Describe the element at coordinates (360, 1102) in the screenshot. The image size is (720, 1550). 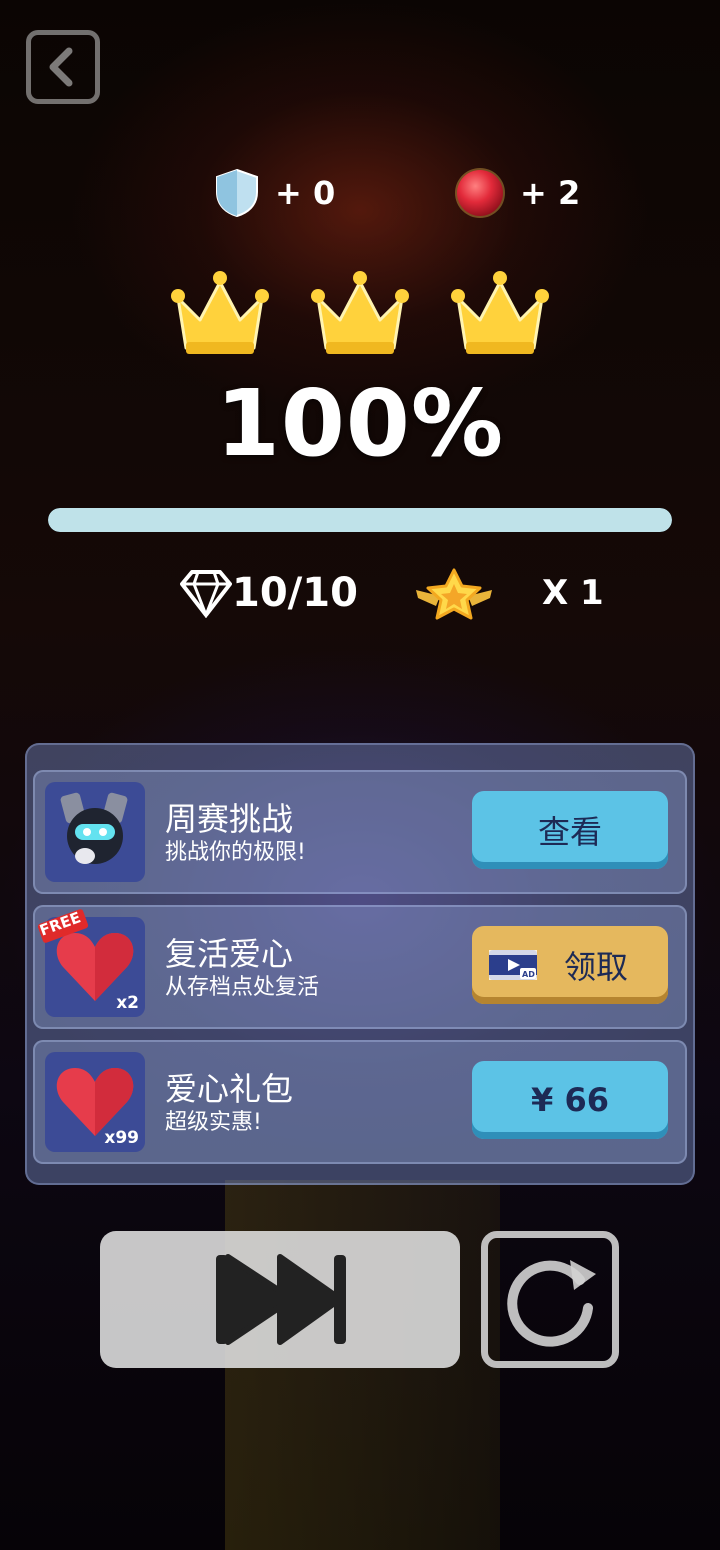
I see `offer-row-heart-pack: x99 爱心礼包 超级实惠! ¥ 66` at that location.